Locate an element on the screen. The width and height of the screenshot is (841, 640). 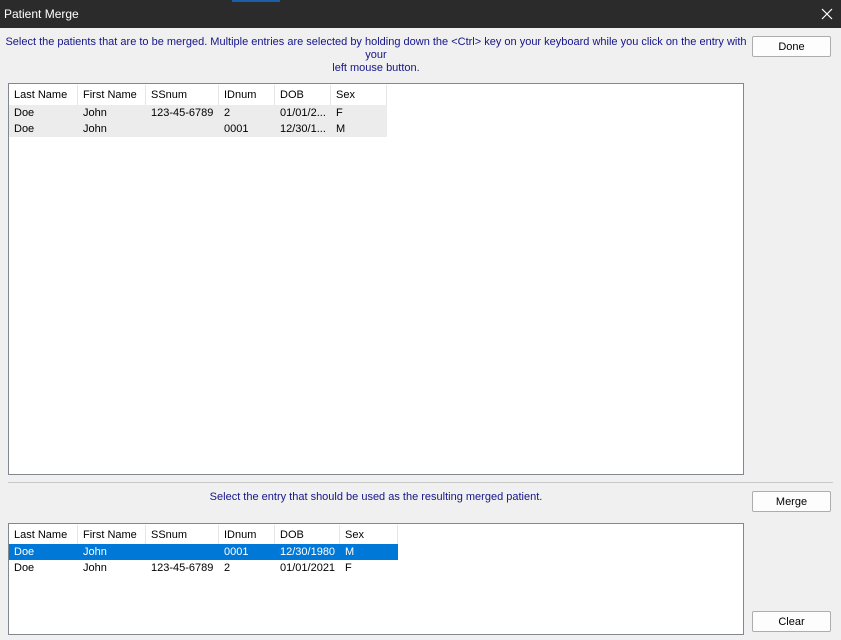
cell-dob: 01/01/2021 is located at coordinates (308, 568).